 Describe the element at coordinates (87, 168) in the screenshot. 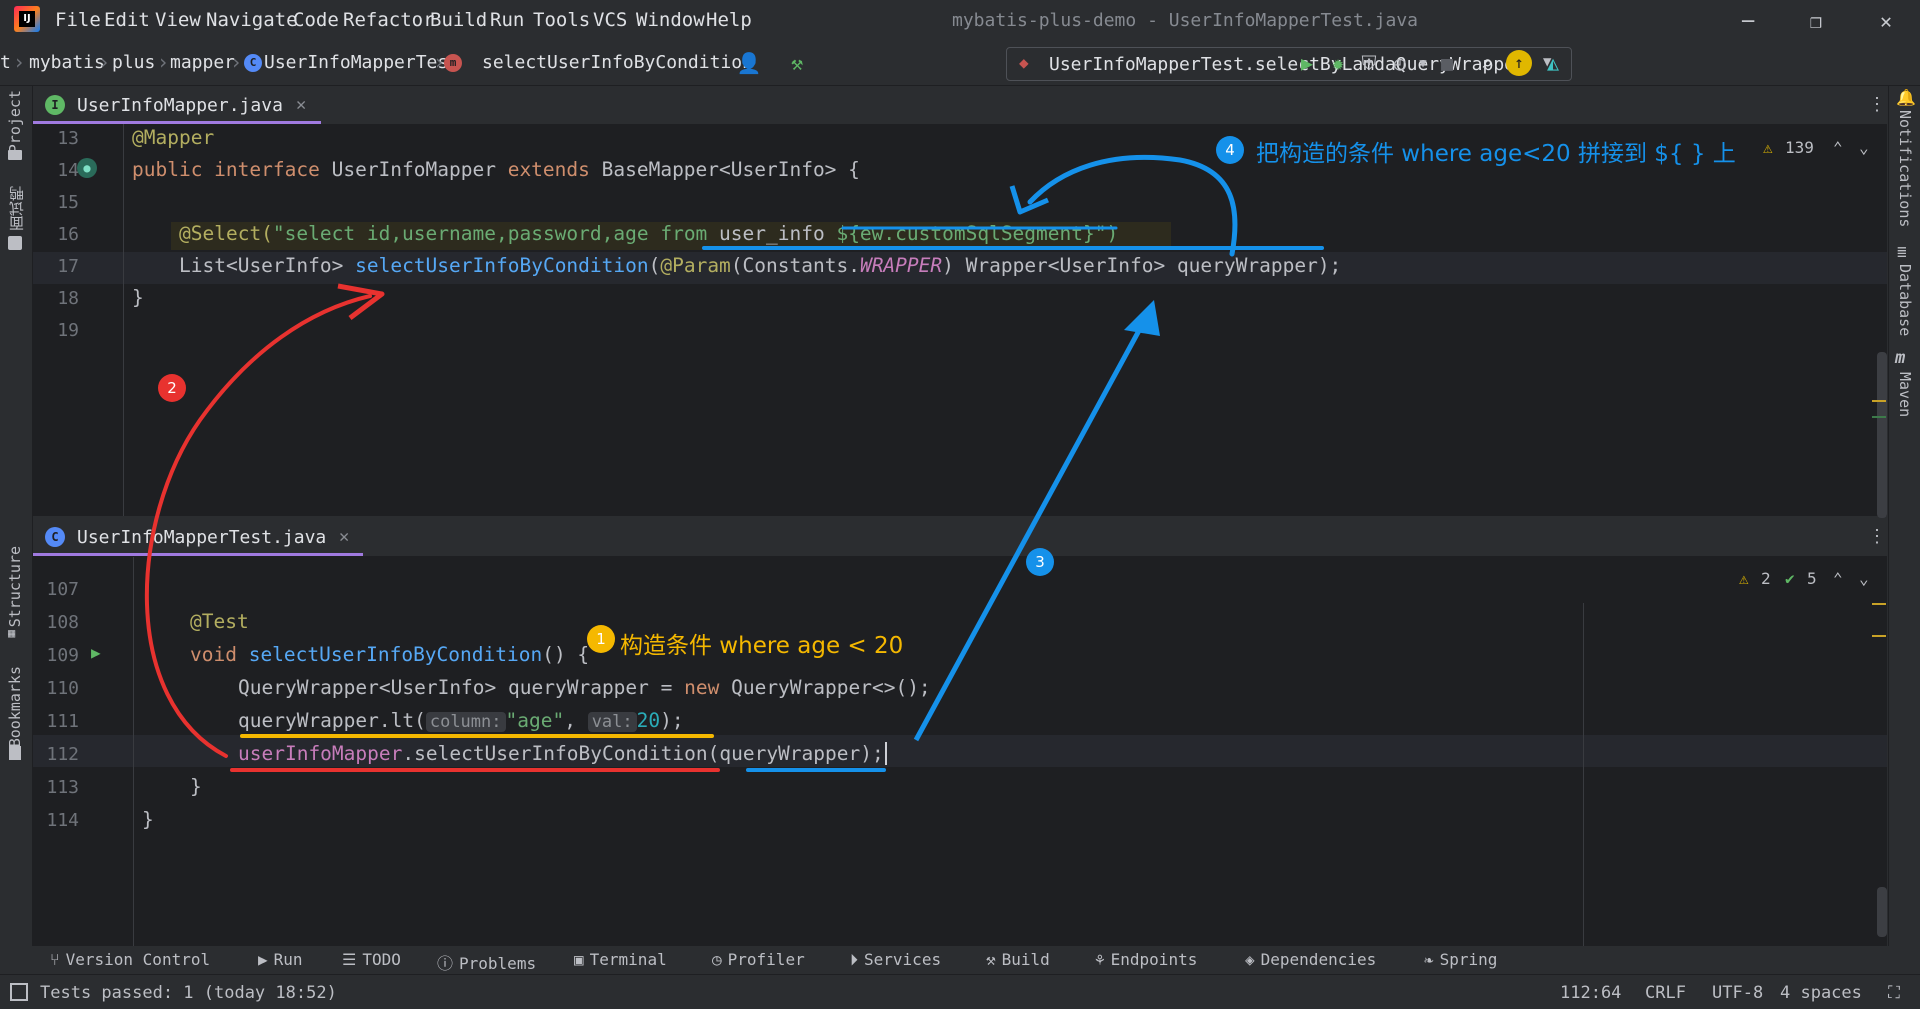

I see `mybatis-gutter-icon: ●` at that location.